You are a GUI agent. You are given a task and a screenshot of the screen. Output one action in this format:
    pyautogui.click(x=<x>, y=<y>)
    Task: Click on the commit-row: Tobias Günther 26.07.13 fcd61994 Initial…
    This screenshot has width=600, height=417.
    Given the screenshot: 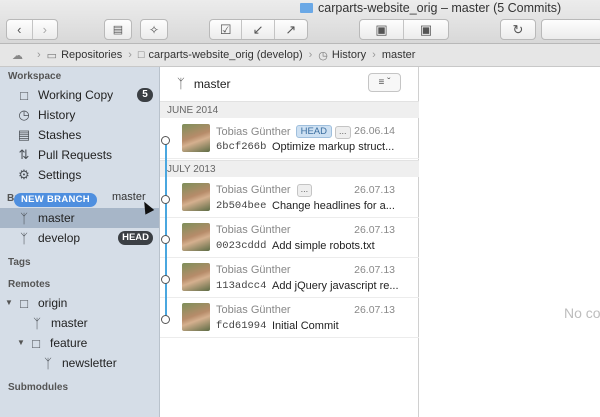 What is the action you would take?
    pyautogui.click(x=289, y=318)
    